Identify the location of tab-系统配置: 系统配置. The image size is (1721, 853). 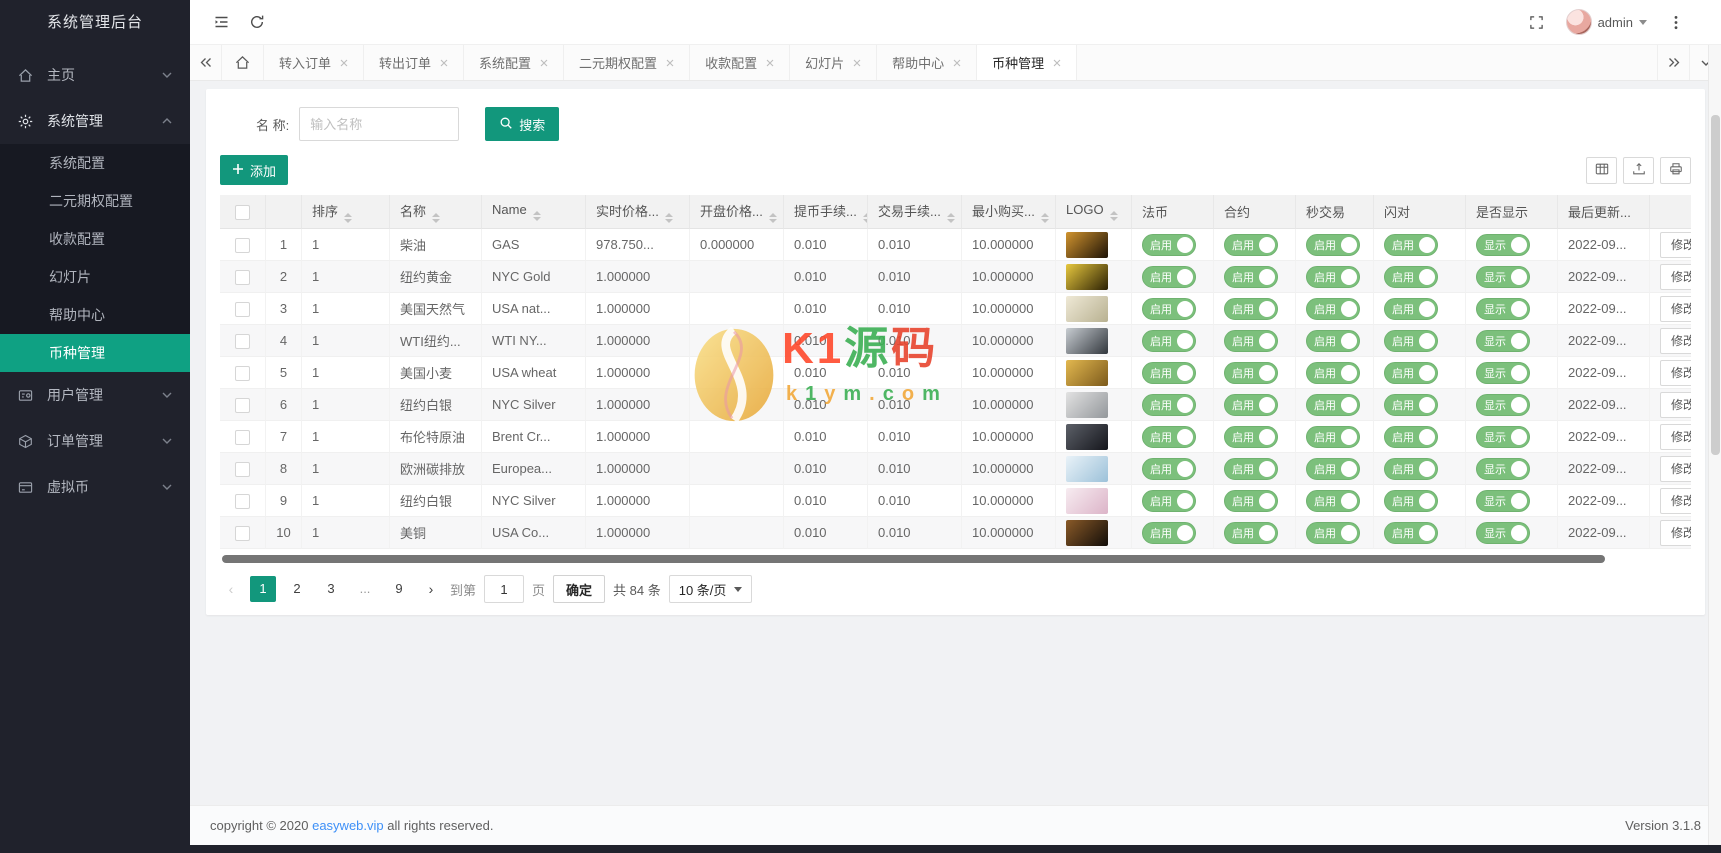
(514, 62).